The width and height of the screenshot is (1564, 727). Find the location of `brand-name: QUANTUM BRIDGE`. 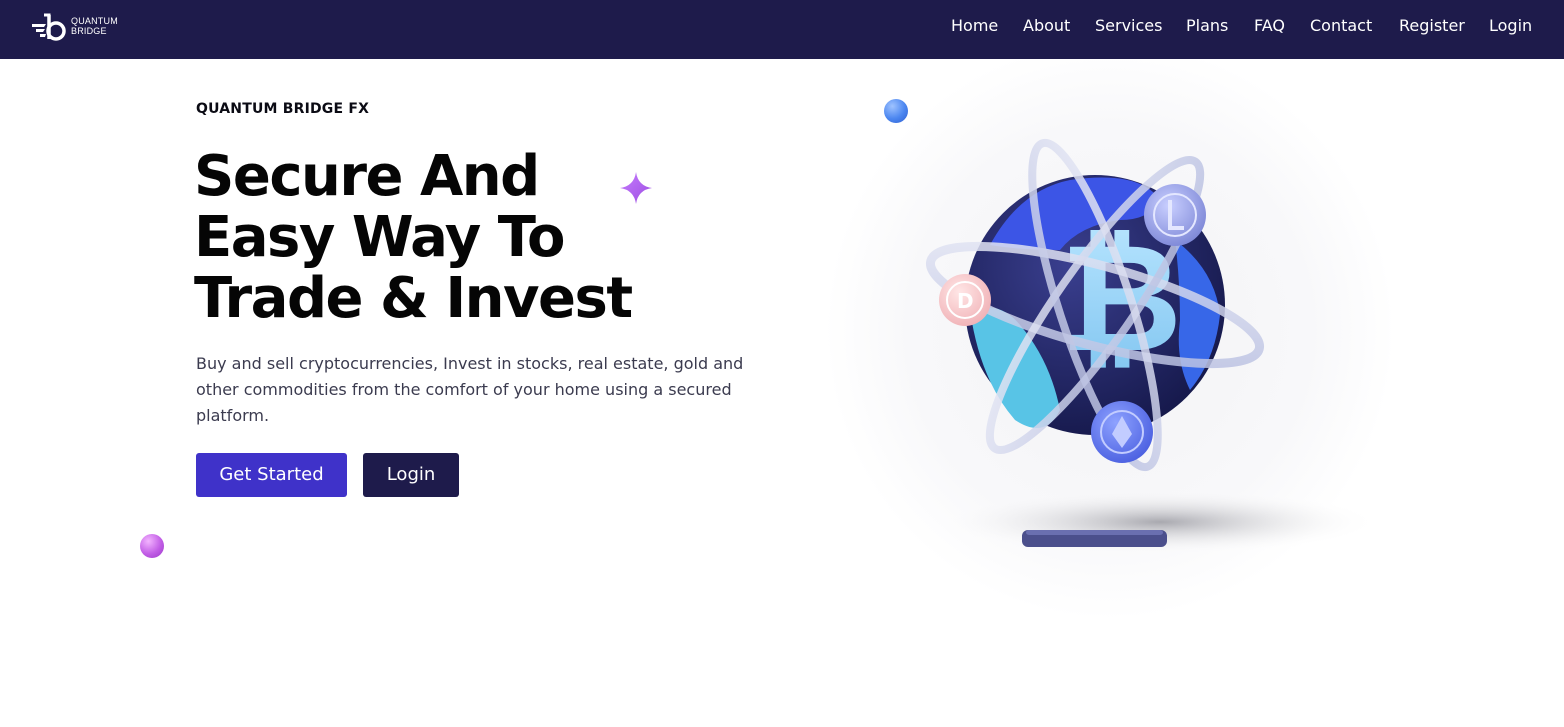

brand-name: QUANTUM BRIDGE is located at coordinates (94, 26).